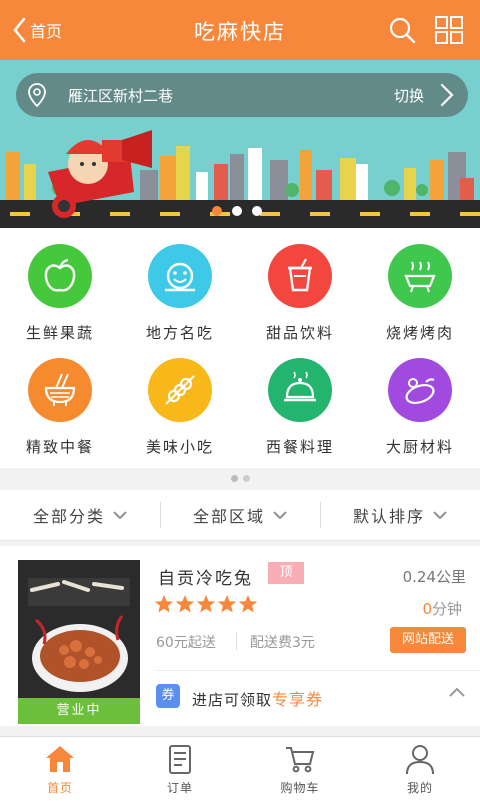 The height and width of the screenshot is (801, 480). What do you see at coordinates (447, 95) in the screenshot?
I see `chevron-right-icon` at bounding box center [447, 95].